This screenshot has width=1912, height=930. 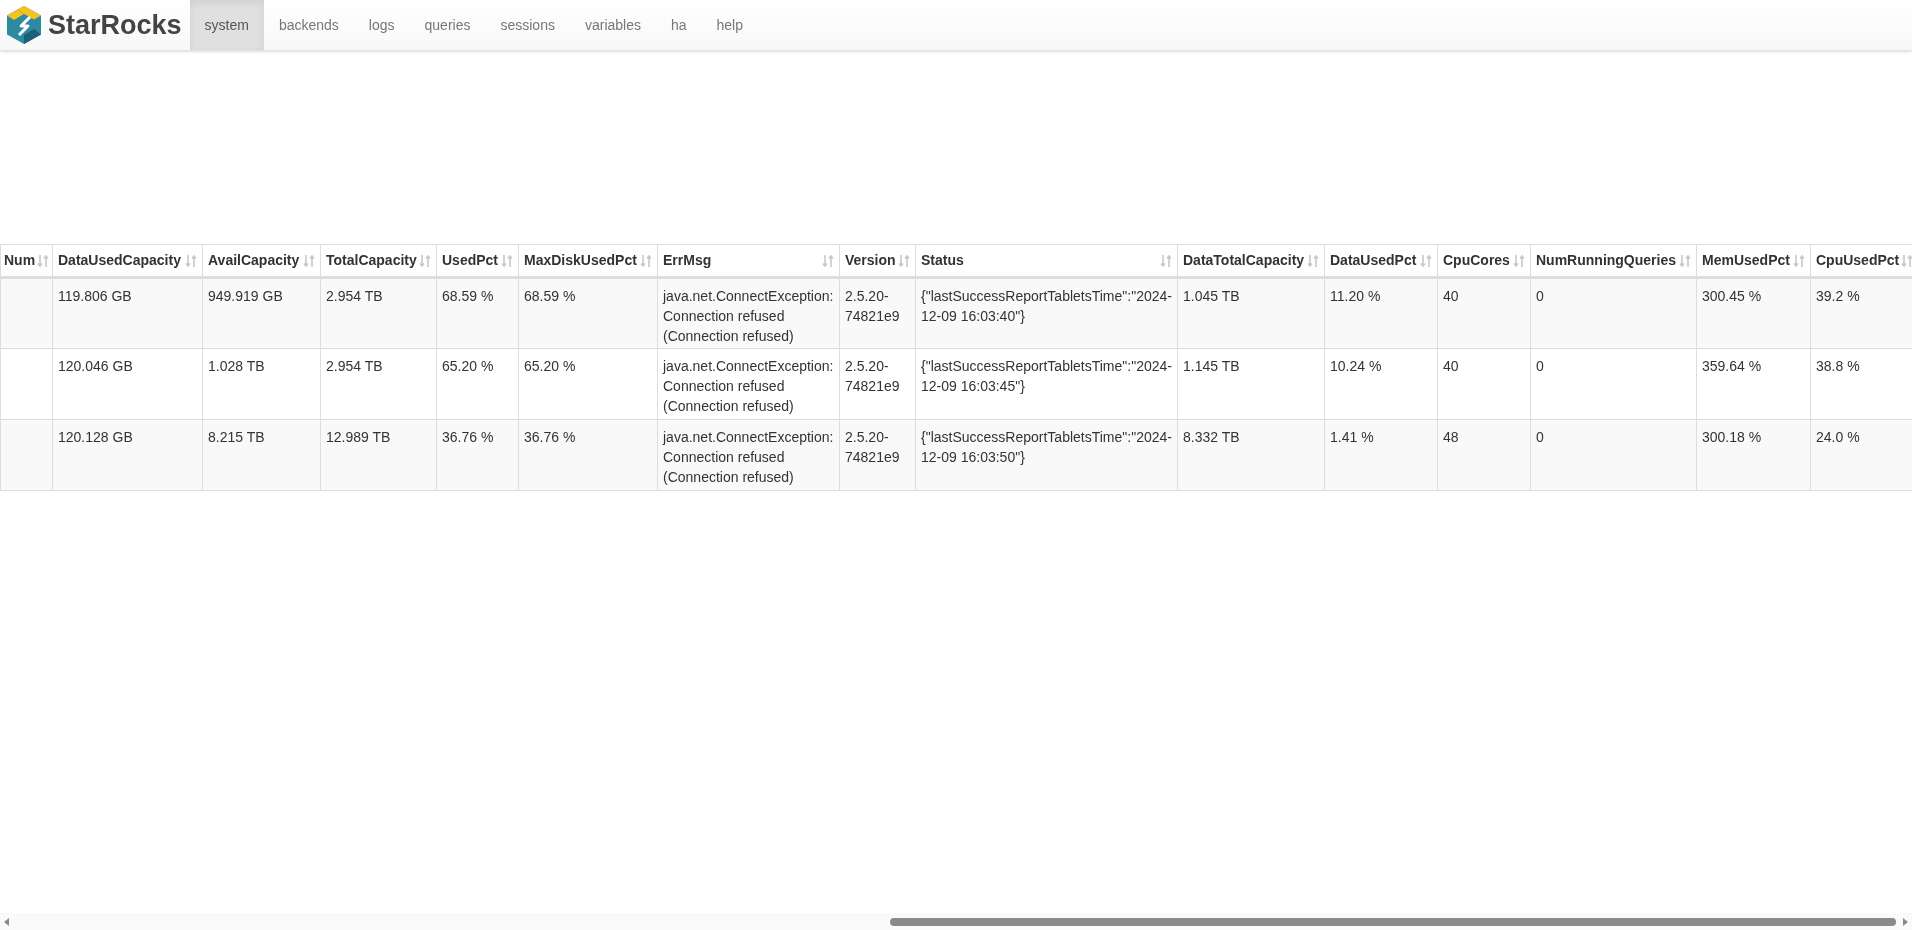 I want to click on scroll-right-icon, so click(x=1905, y=921).